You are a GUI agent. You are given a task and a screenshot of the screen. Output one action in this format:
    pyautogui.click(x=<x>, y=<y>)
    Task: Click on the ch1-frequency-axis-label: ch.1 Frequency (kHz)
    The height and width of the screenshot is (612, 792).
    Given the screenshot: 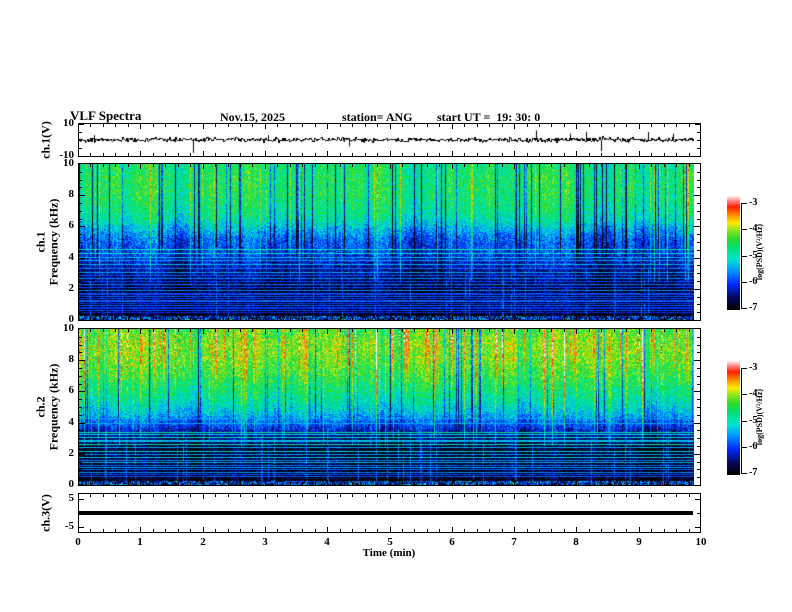 What is the action you would take?
    pyautogui.click(x=46, y=242)
    